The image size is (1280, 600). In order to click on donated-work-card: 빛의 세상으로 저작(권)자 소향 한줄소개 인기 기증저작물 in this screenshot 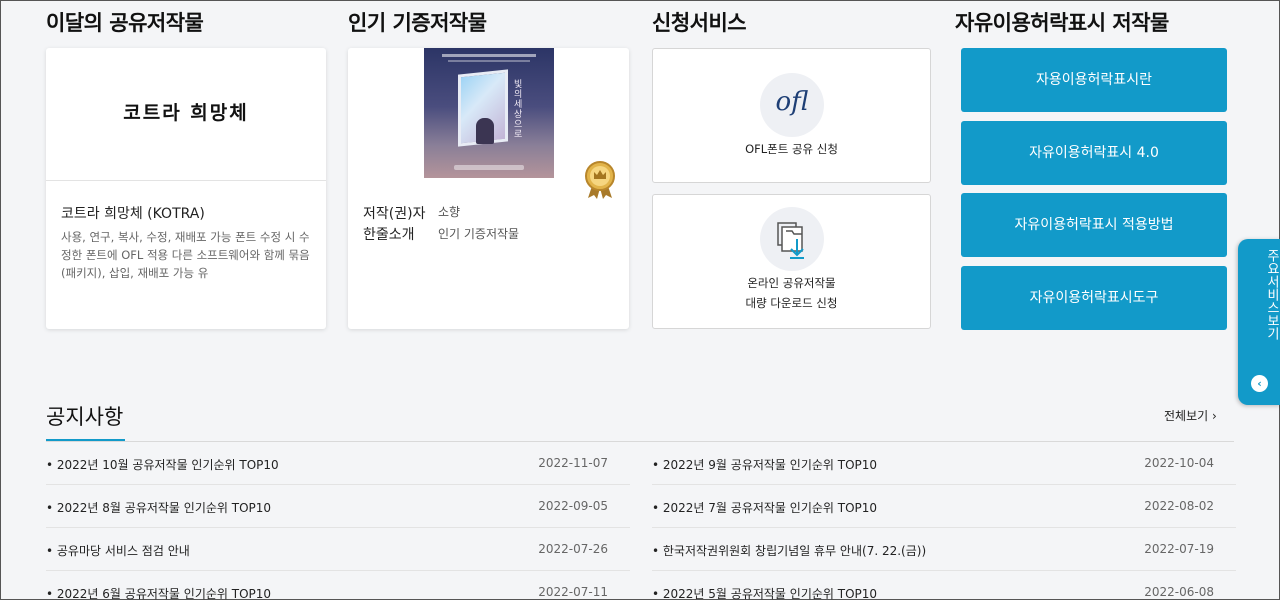, I will do `click(488, 188)`.